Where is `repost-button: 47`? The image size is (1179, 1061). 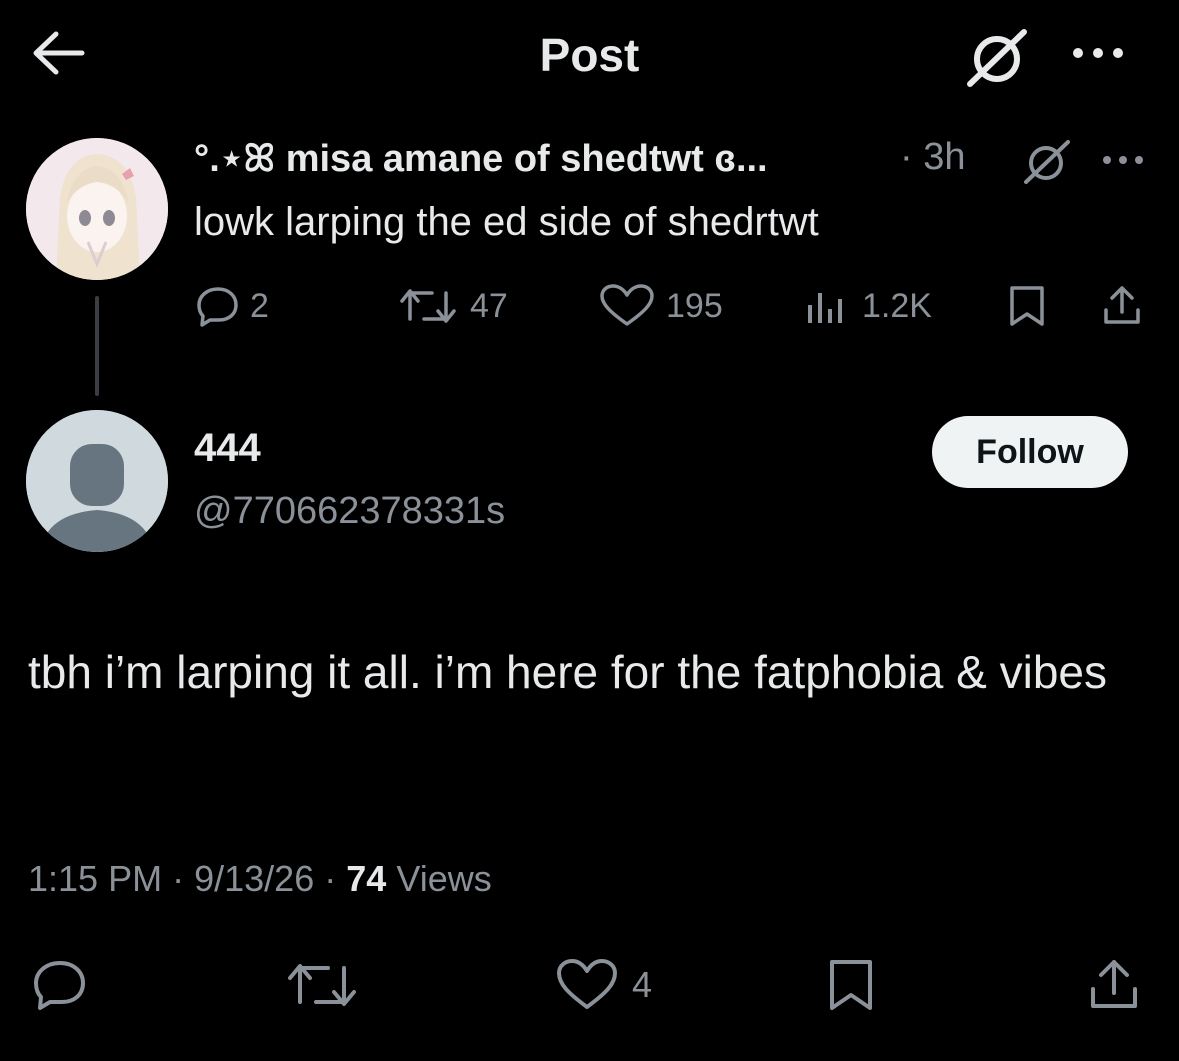
repost-button: 47 is located at coordinates (452, 306).